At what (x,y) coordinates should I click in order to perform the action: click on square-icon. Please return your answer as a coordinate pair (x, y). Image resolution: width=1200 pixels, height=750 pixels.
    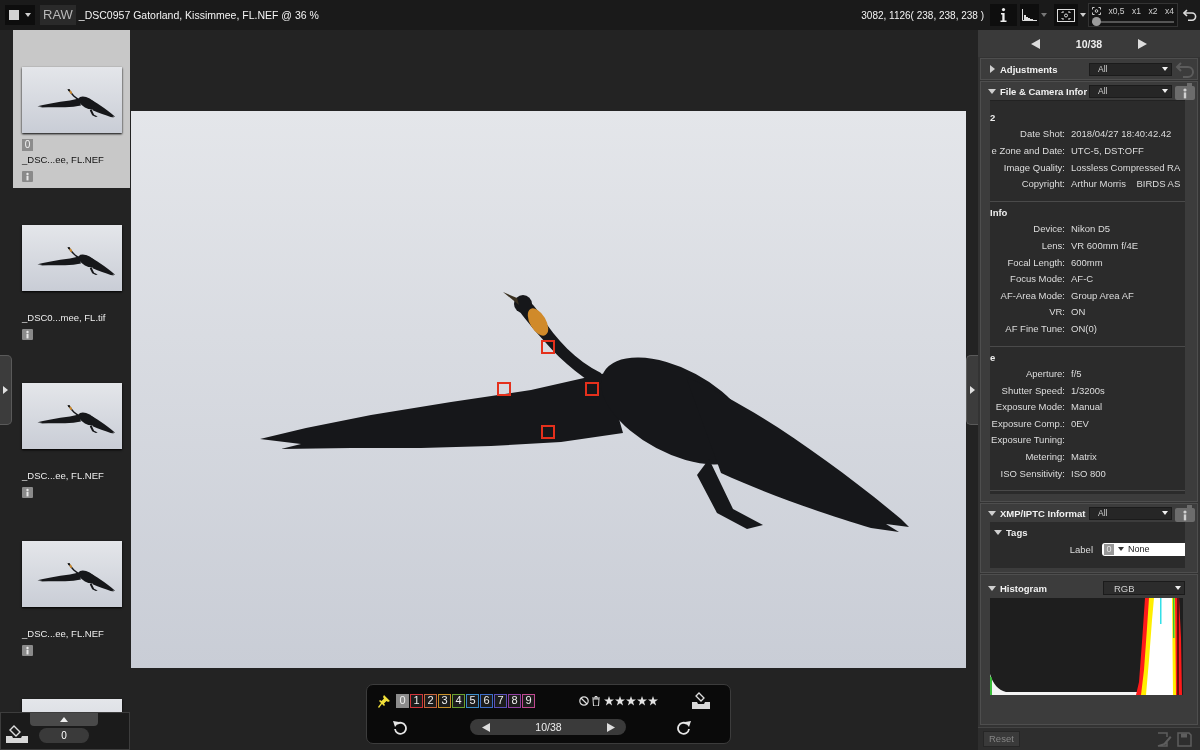
    Looking at the image, I should click on (14, 15).